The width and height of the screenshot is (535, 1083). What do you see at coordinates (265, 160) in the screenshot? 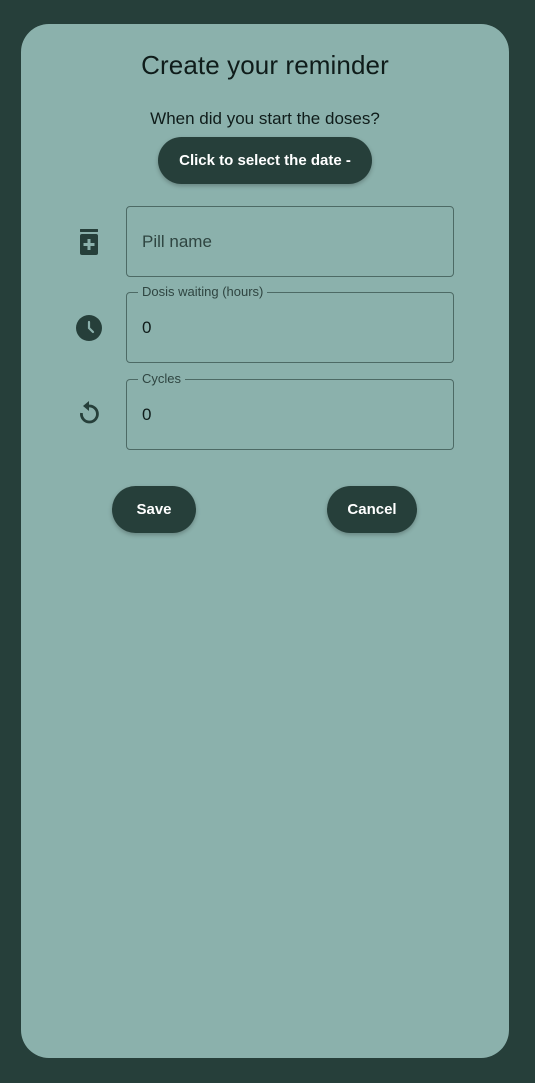
I see `select-date-button: Click to select the date -` at bounding box center [265, 160].